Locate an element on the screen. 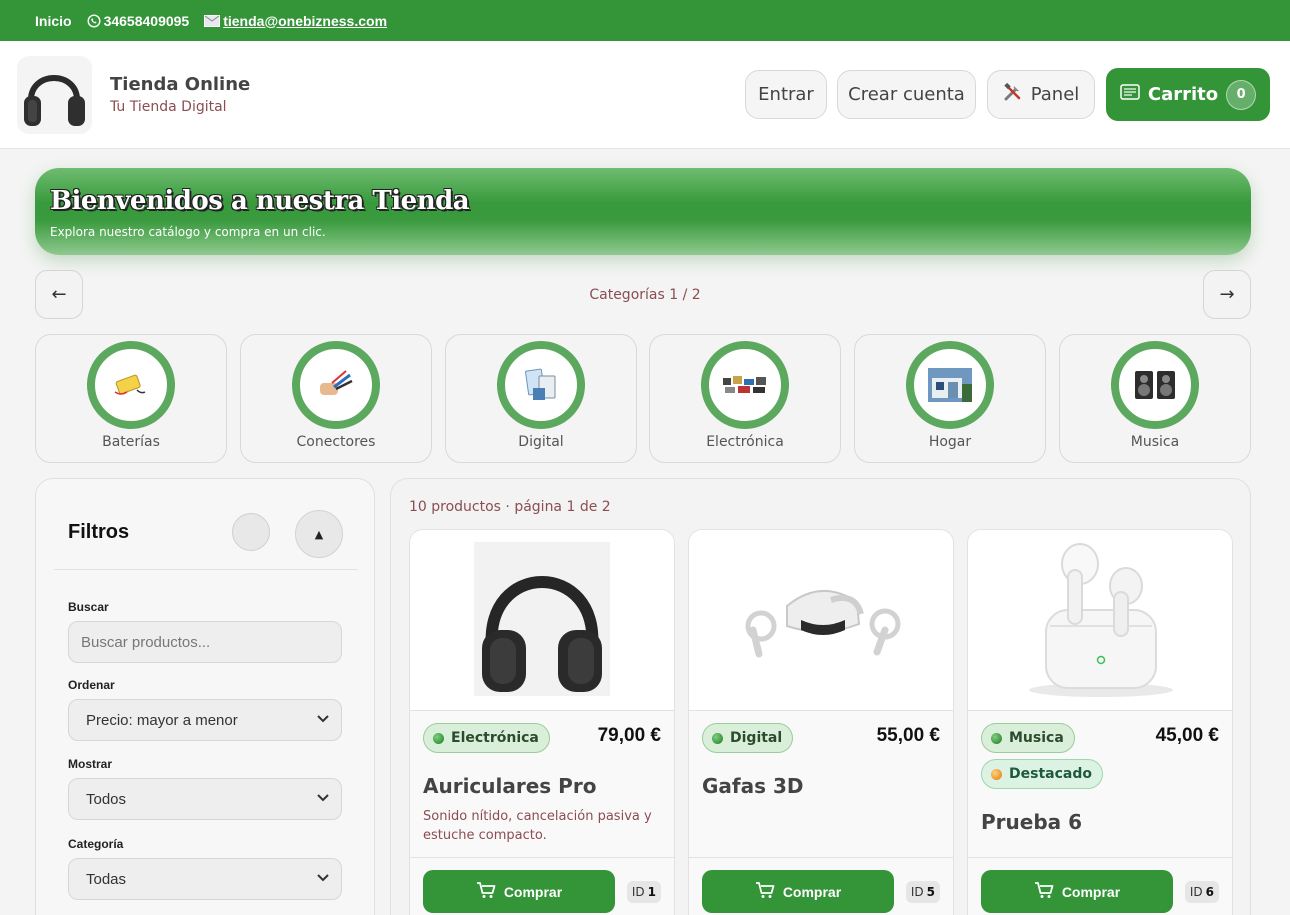  vr-headset-image-icon is located at coordinates (823, 624).